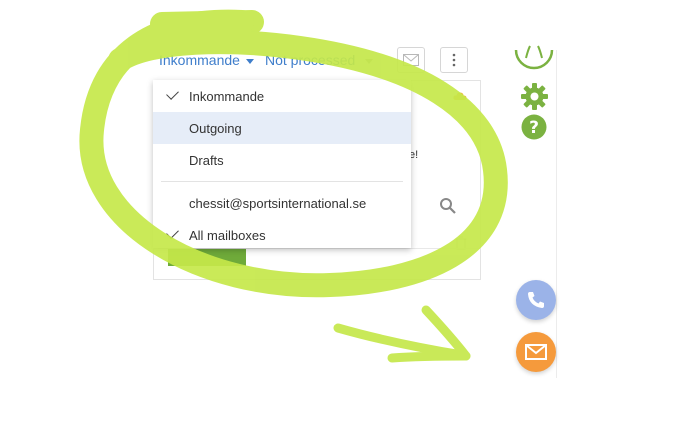  What do you see at coordinates (282, 181) in the screenshot?
I see `dropdown-divider` at bounding box center [282, 181].